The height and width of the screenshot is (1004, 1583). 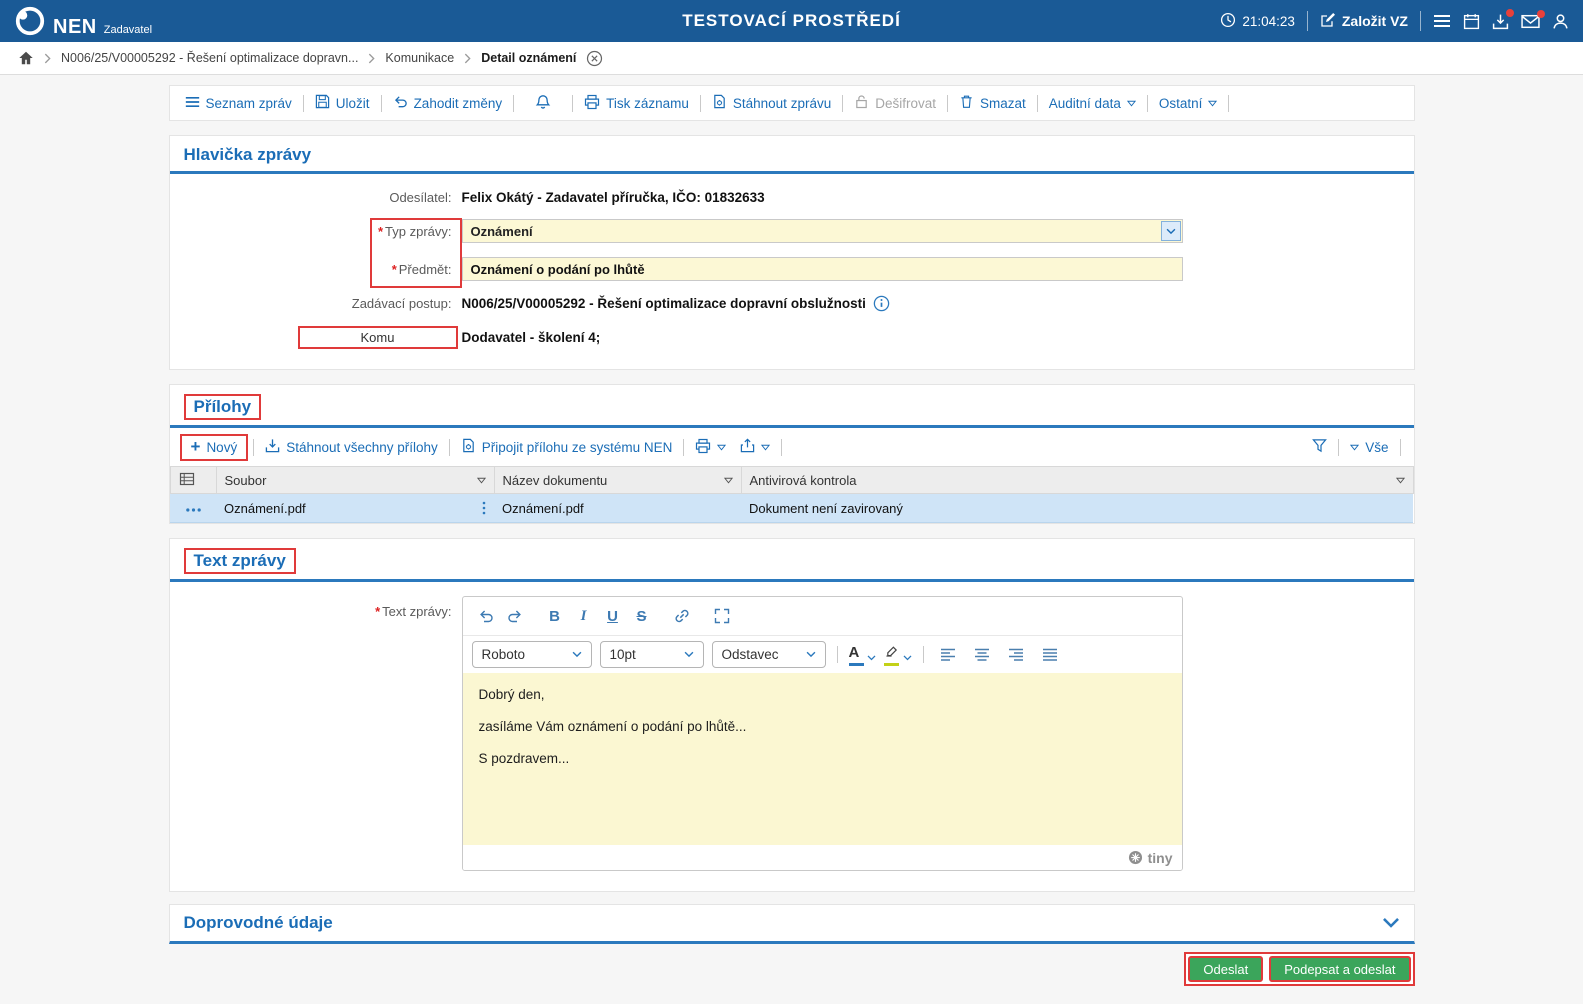 What do you see at coordinates (642, 616) in the screenshot?
I see `strikethrough-button: S` at bounding box center [642, 616].